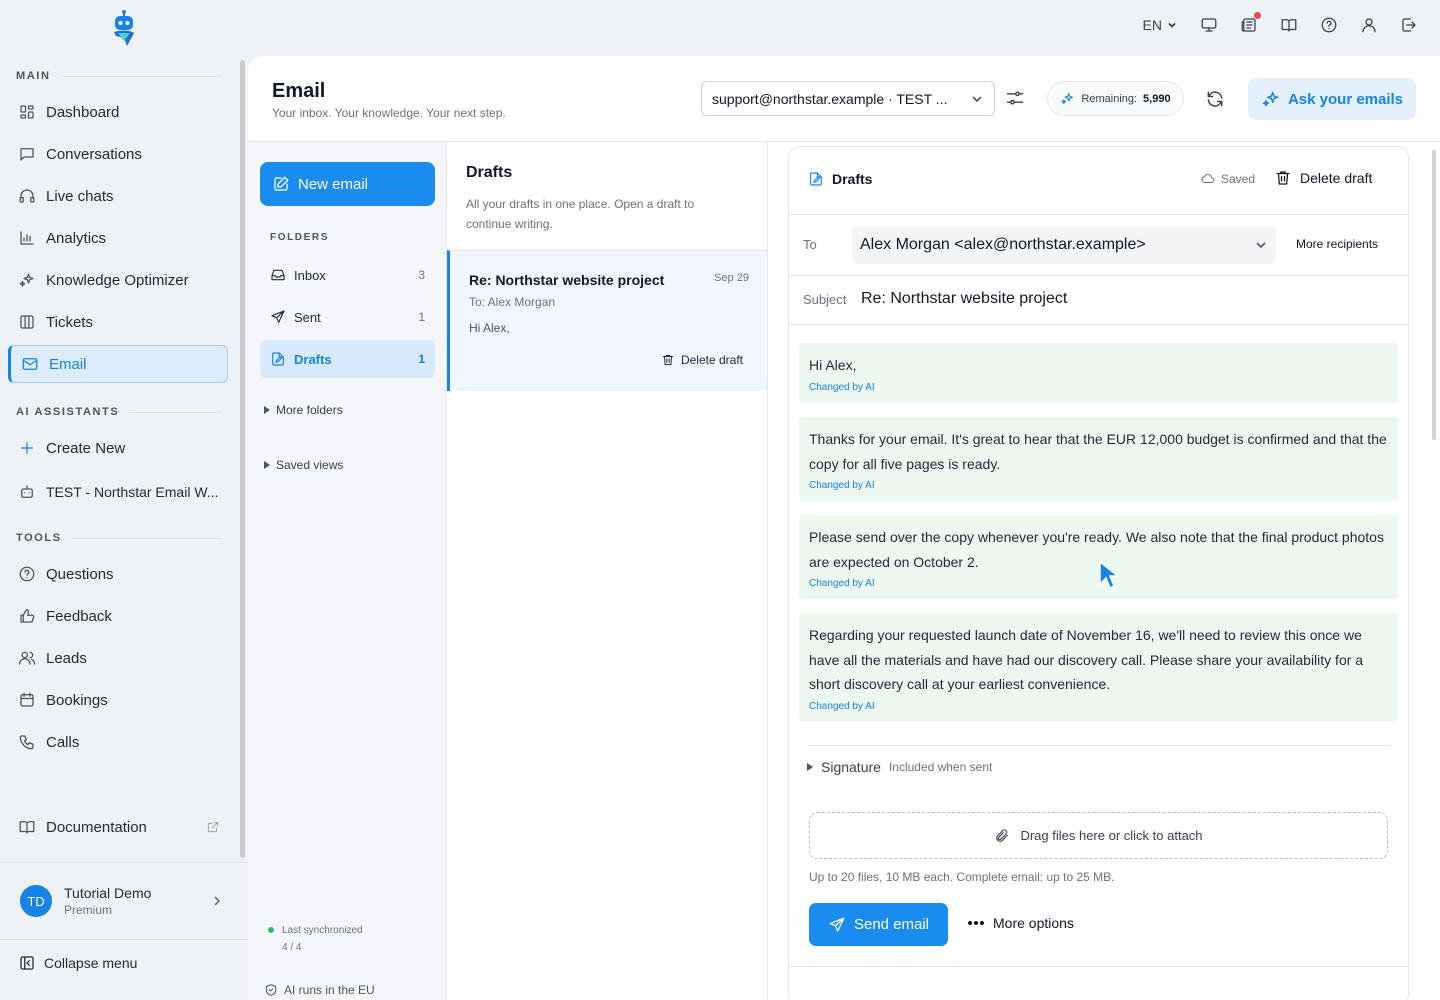  Describe the element at coordinates (1250, 23) in the screenshot. I see `news-icon` at that location.